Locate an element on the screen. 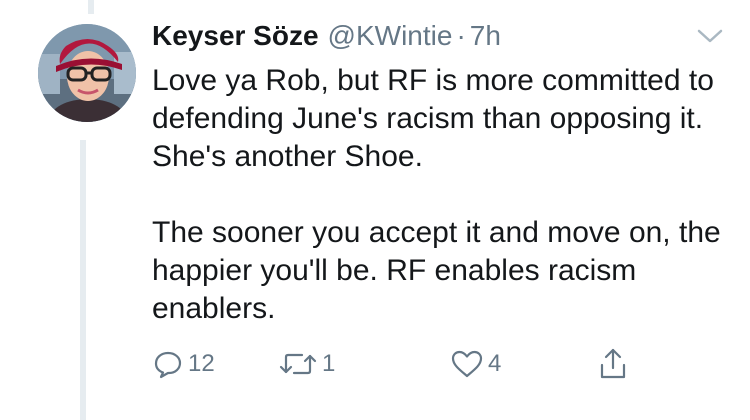 This screenshot has height=420, width=750. like-button: 4 is located at coordinates (475, 364).